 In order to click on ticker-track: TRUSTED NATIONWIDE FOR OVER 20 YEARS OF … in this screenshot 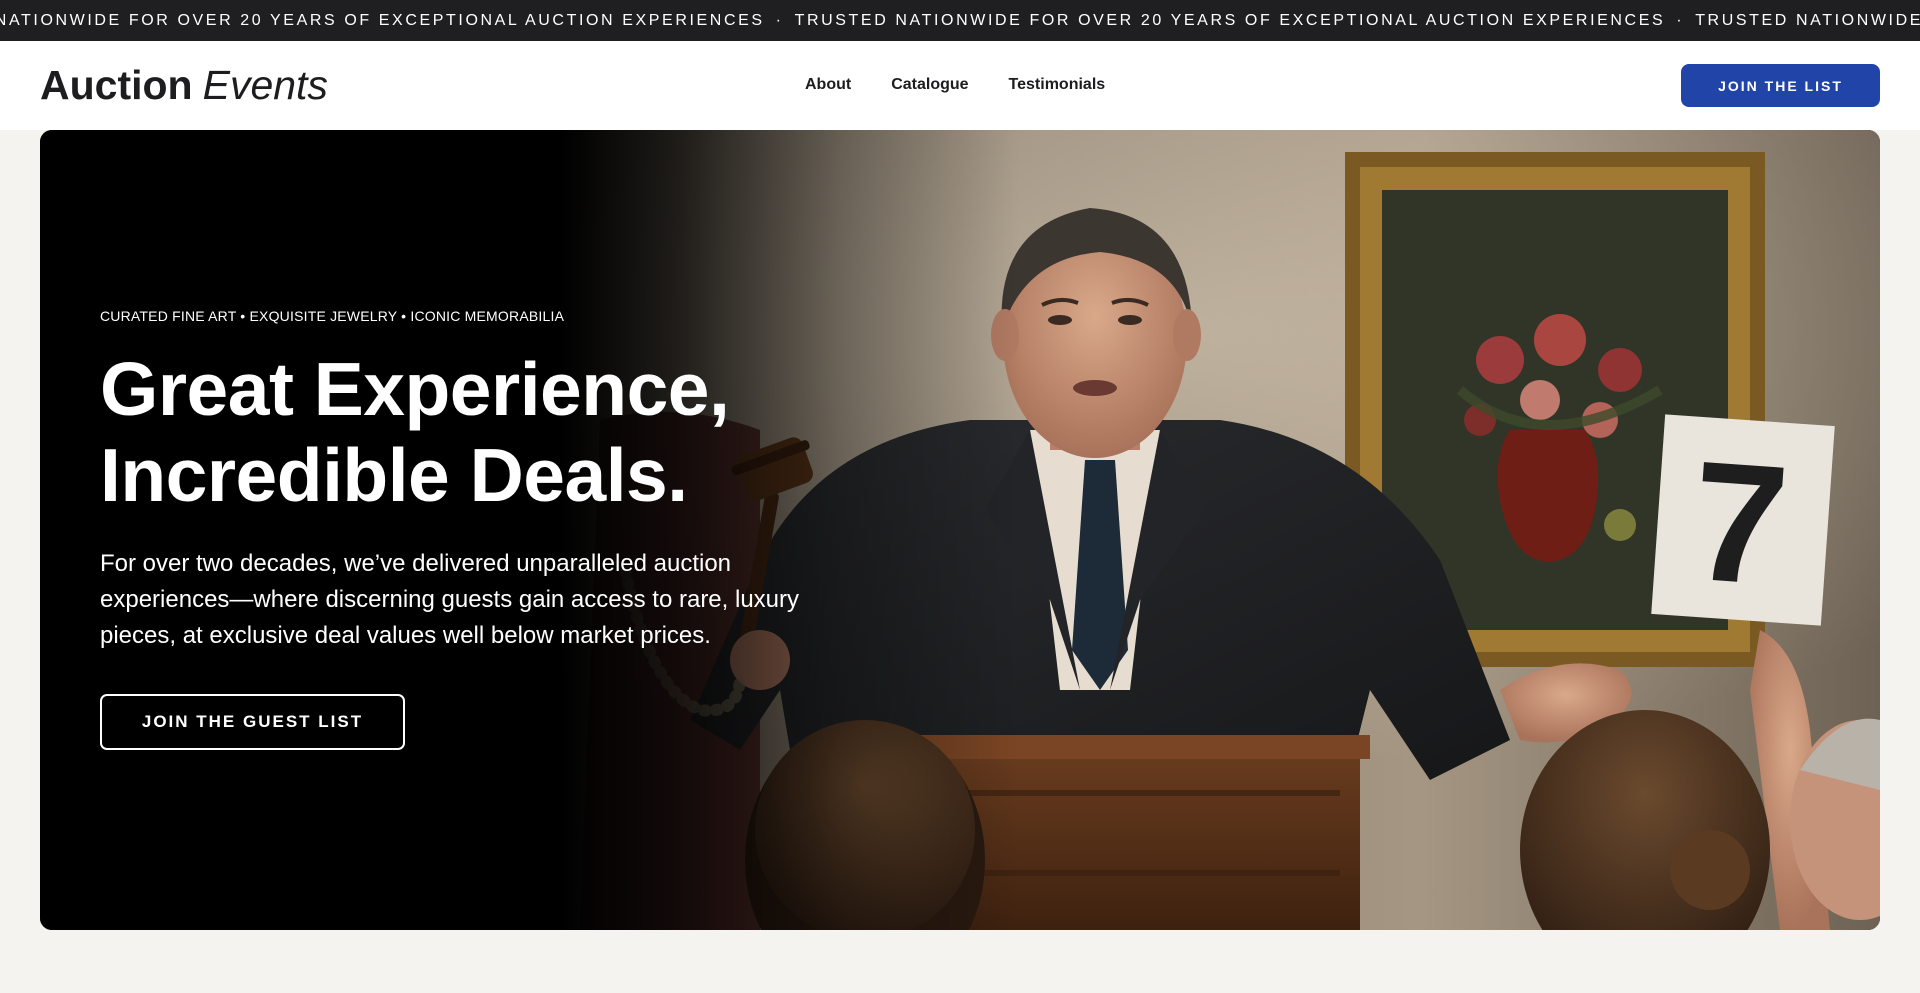, I will do `click(960, 20)`.